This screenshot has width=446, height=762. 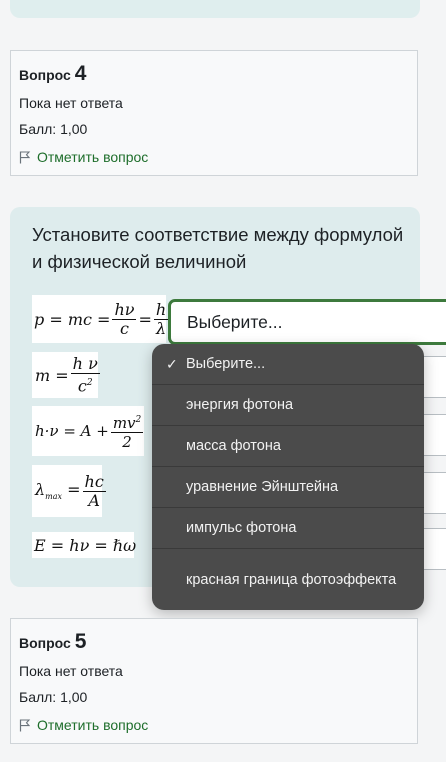 I want to click on question-number: 4, so click(x=80, y=73).